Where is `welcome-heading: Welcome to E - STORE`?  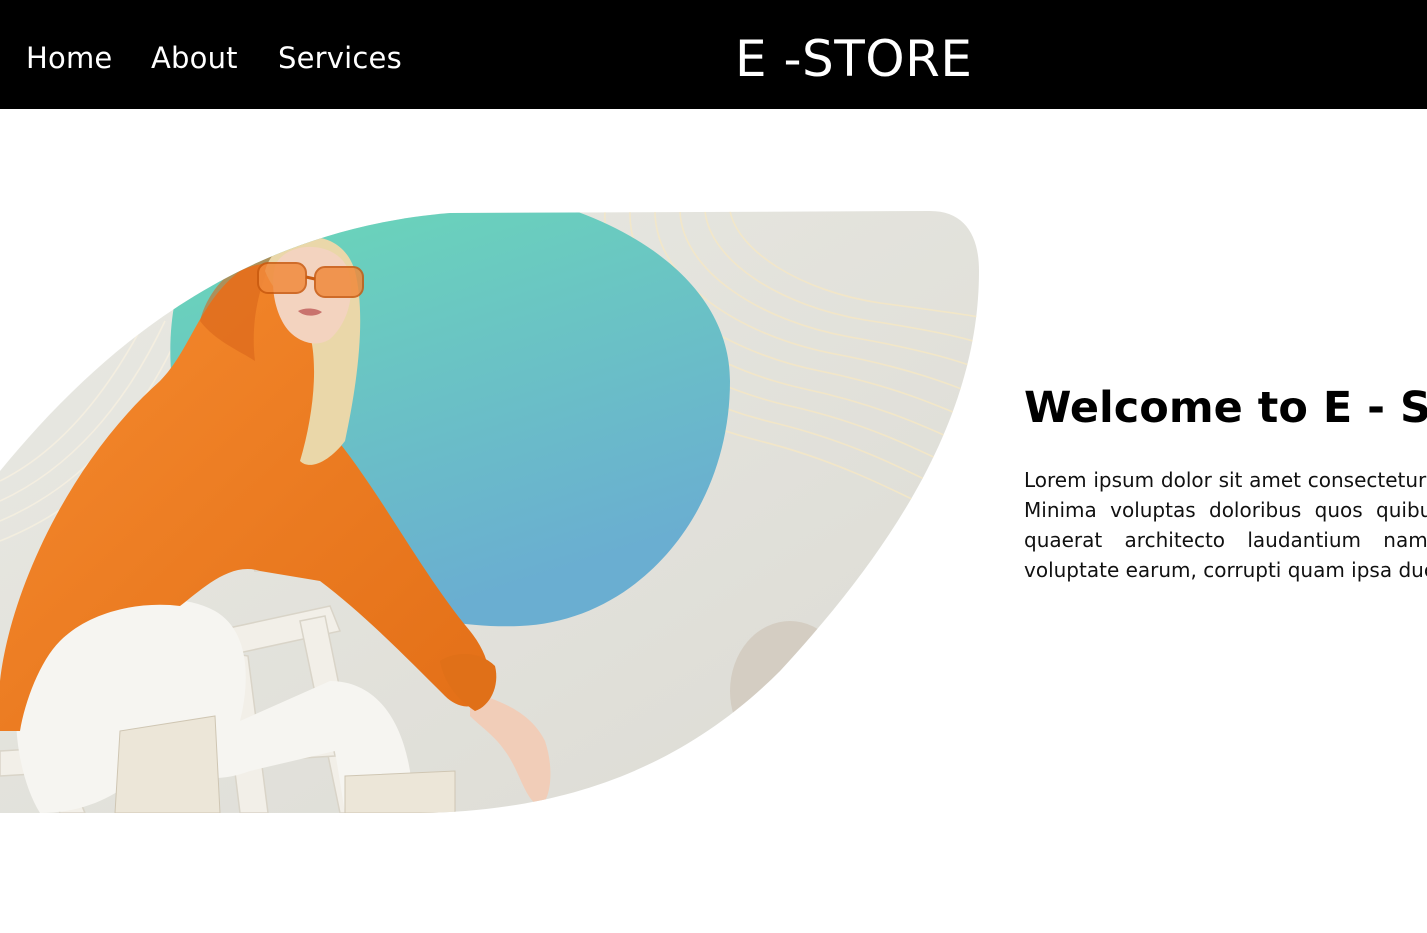
welcome-heading: Welcome to E - STORE is located at coordinates (1225, 408).